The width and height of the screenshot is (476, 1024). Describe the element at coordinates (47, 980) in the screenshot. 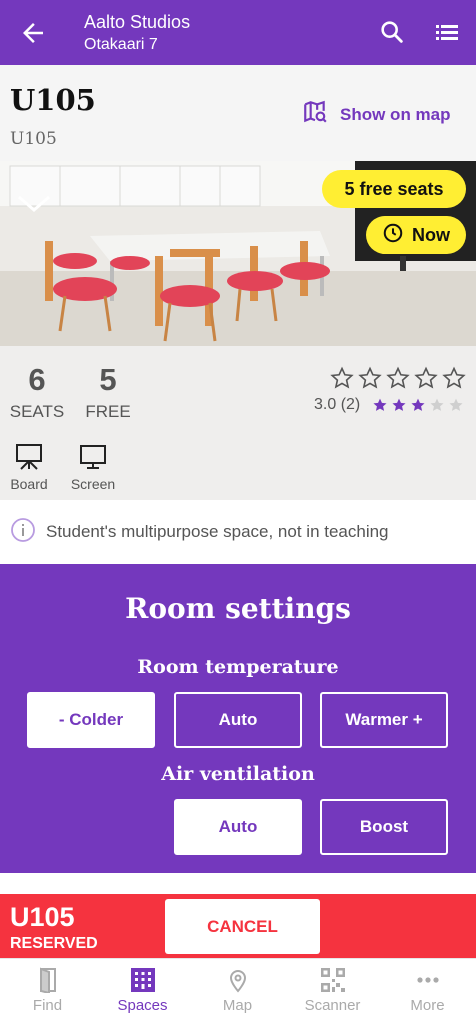

I see `door-icon` at that location.